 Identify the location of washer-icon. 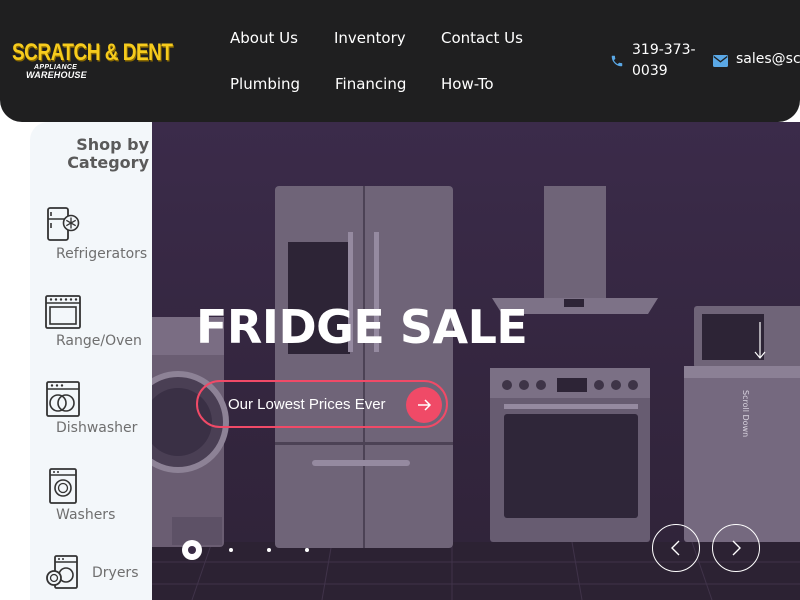
(63, 486).